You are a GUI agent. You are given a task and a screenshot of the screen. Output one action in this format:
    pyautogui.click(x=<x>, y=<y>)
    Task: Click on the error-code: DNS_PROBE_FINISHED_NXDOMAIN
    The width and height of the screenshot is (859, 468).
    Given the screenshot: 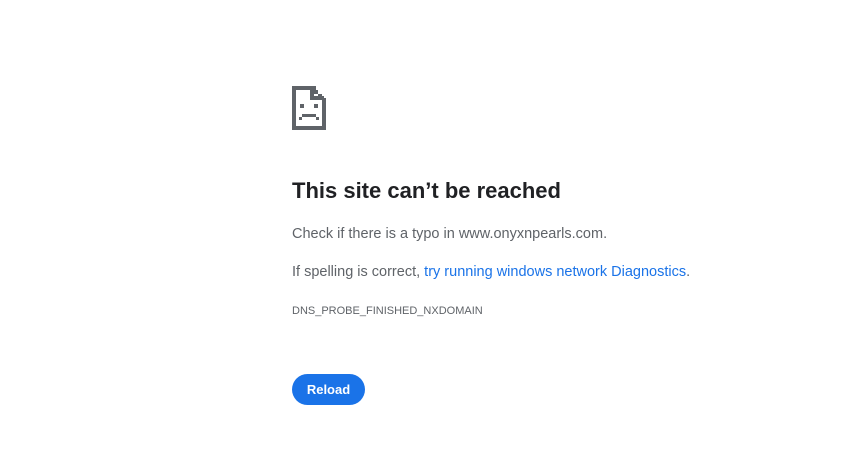 What is the action you would take?
    pyautogui.click(x=387, y=311)
    